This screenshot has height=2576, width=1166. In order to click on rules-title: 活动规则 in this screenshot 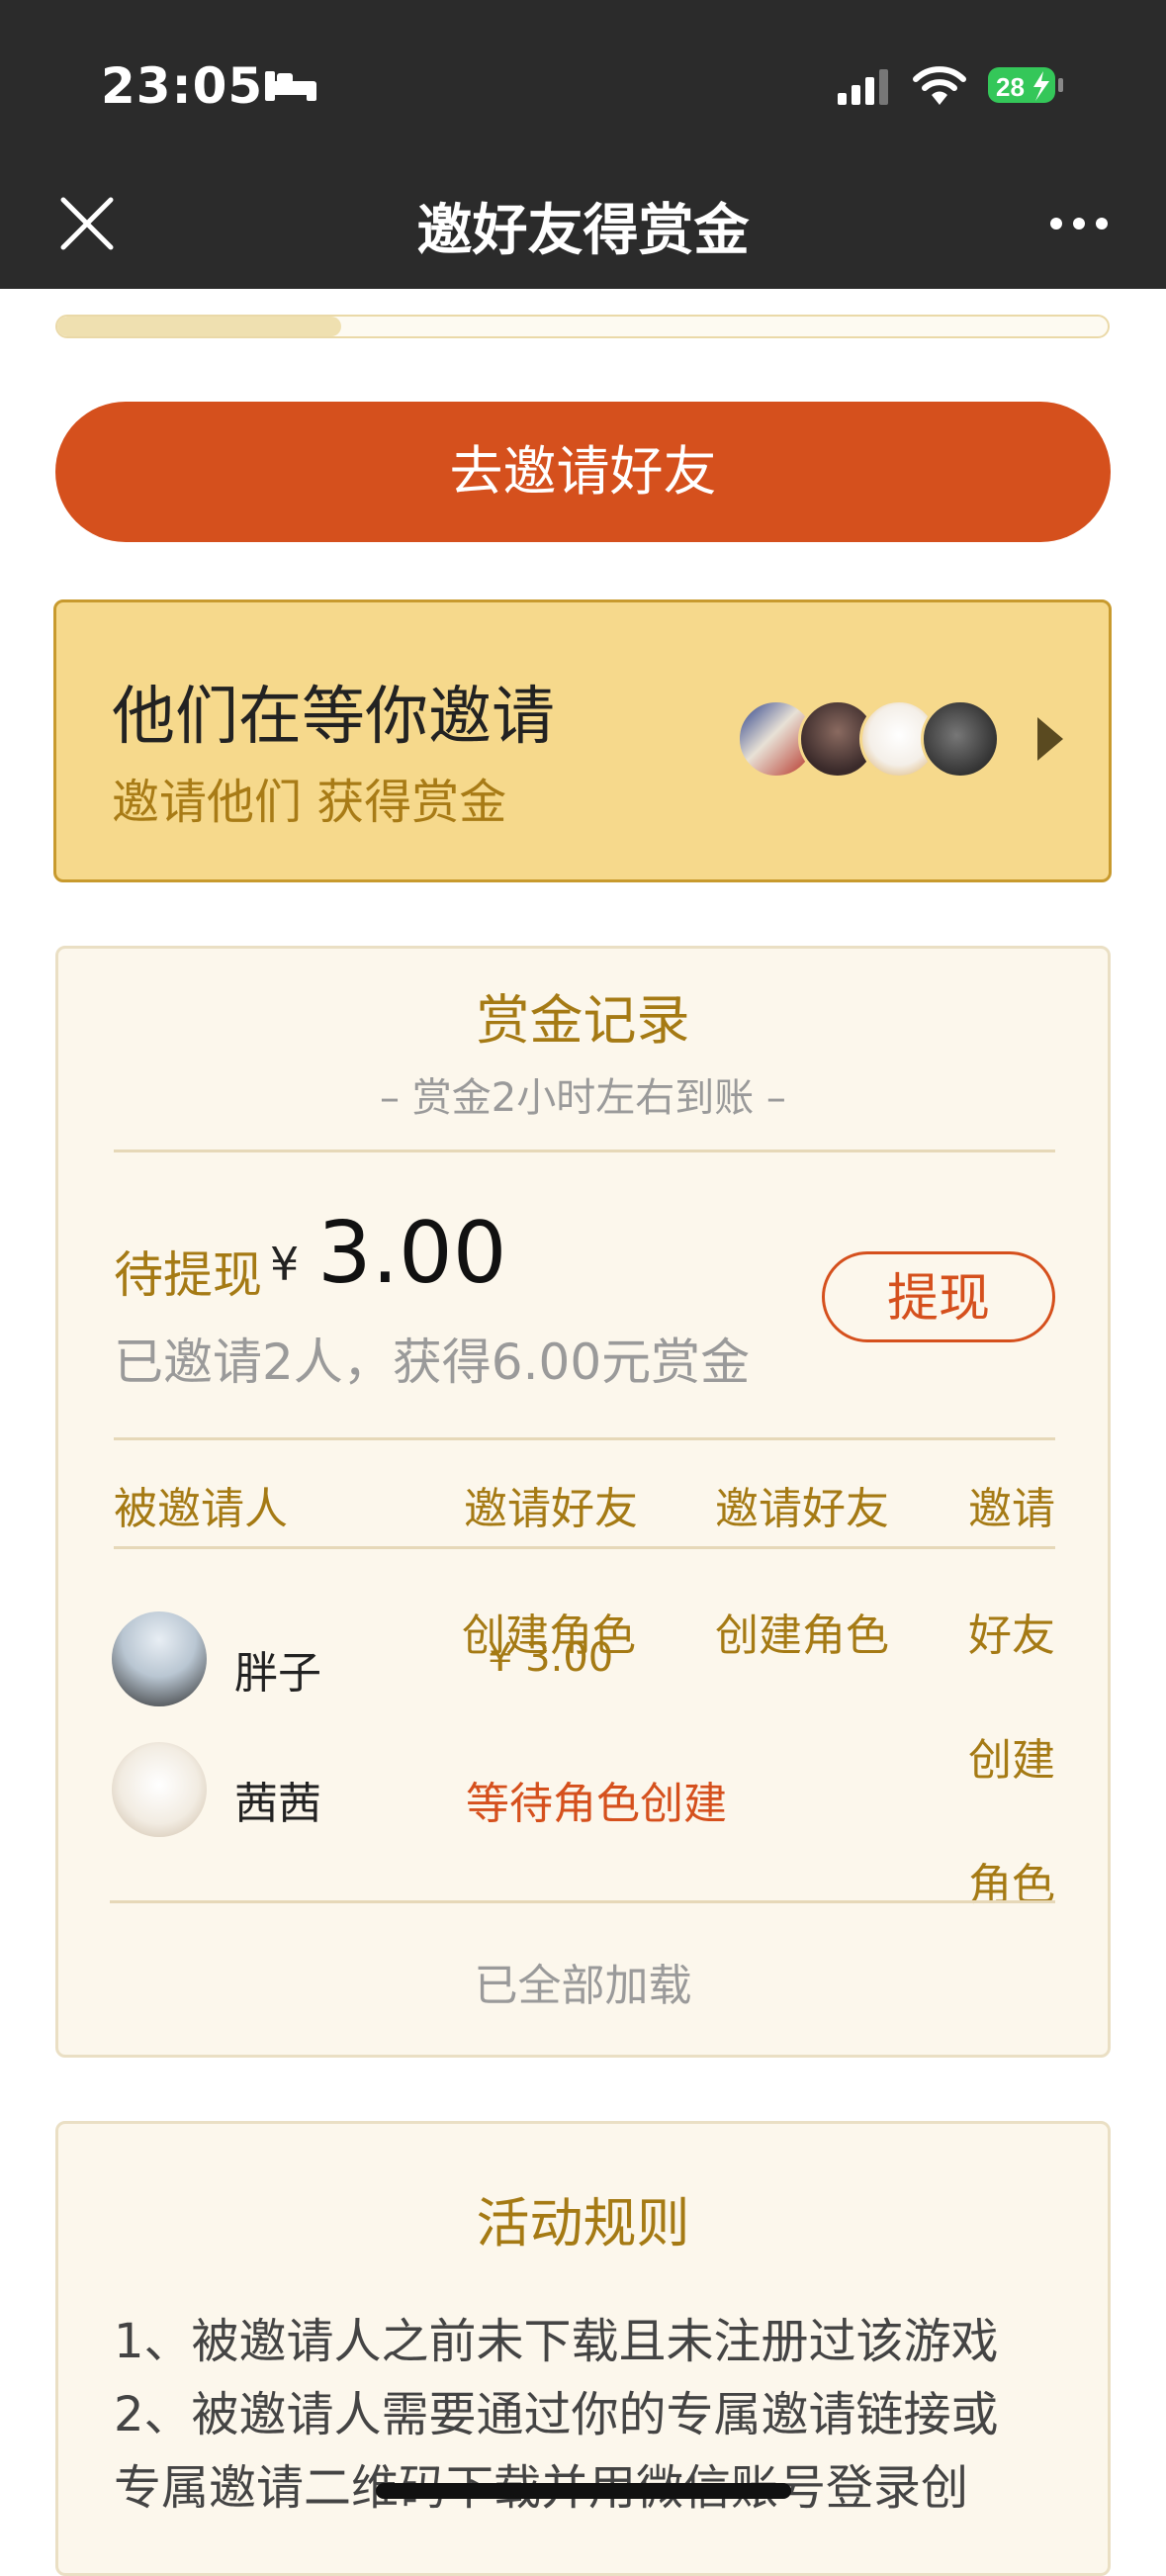, I will do `click(583, 2223)`.